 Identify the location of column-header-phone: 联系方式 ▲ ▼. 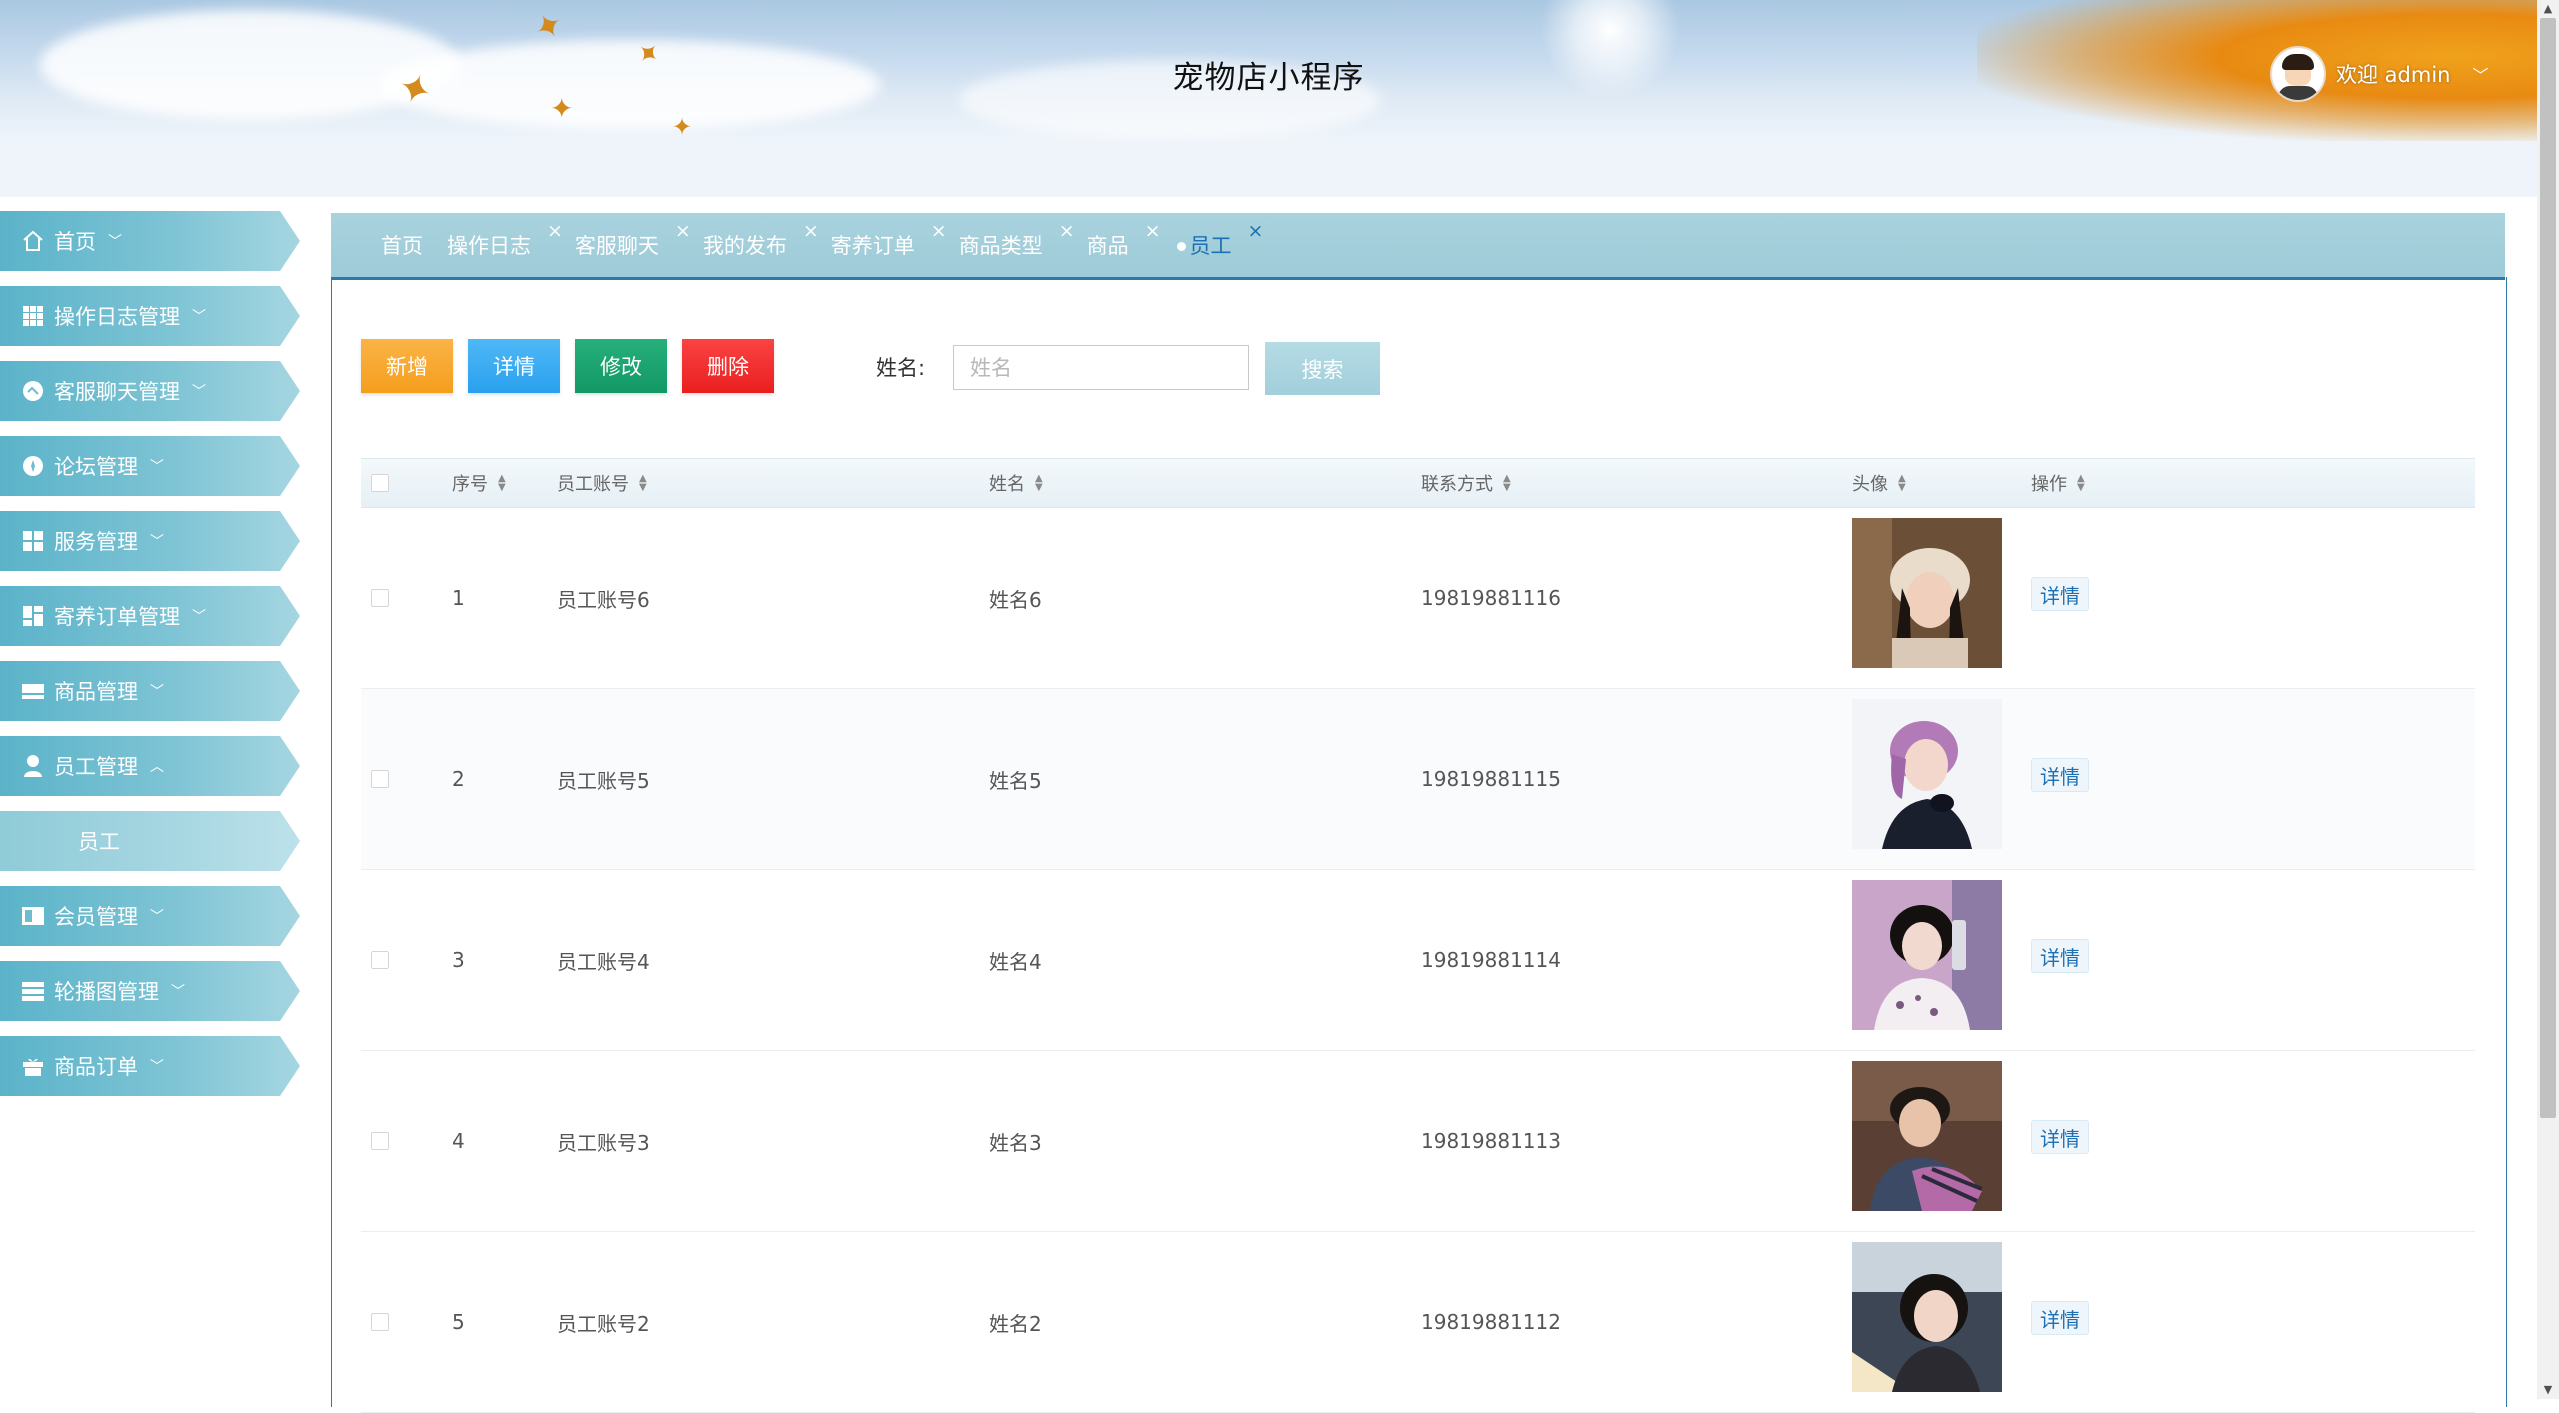
(1466, 483).